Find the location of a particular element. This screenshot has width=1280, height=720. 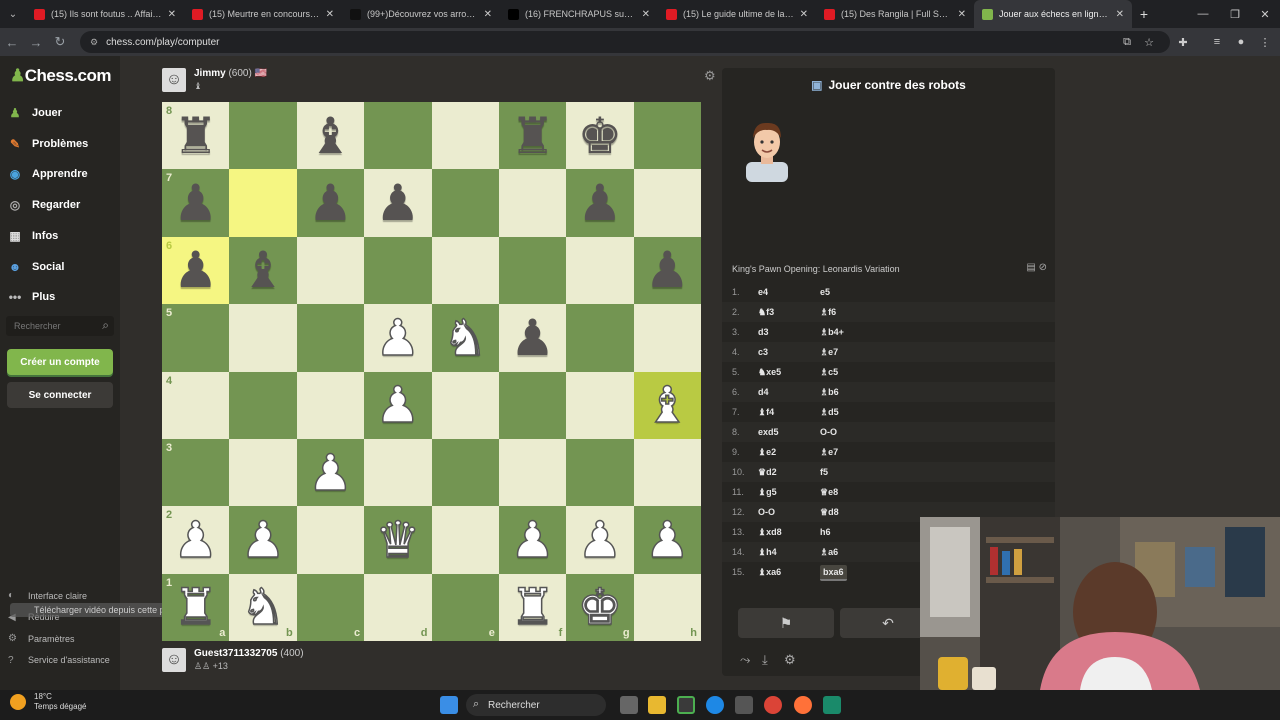

site-info-icon: ⚙ is located at coordinates (94, 42).